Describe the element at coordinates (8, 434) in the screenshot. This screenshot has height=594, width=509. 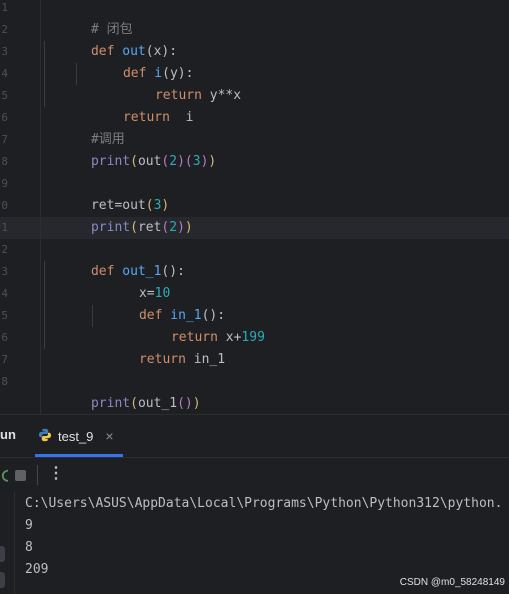
I see `run-panel-title: un` at that location.